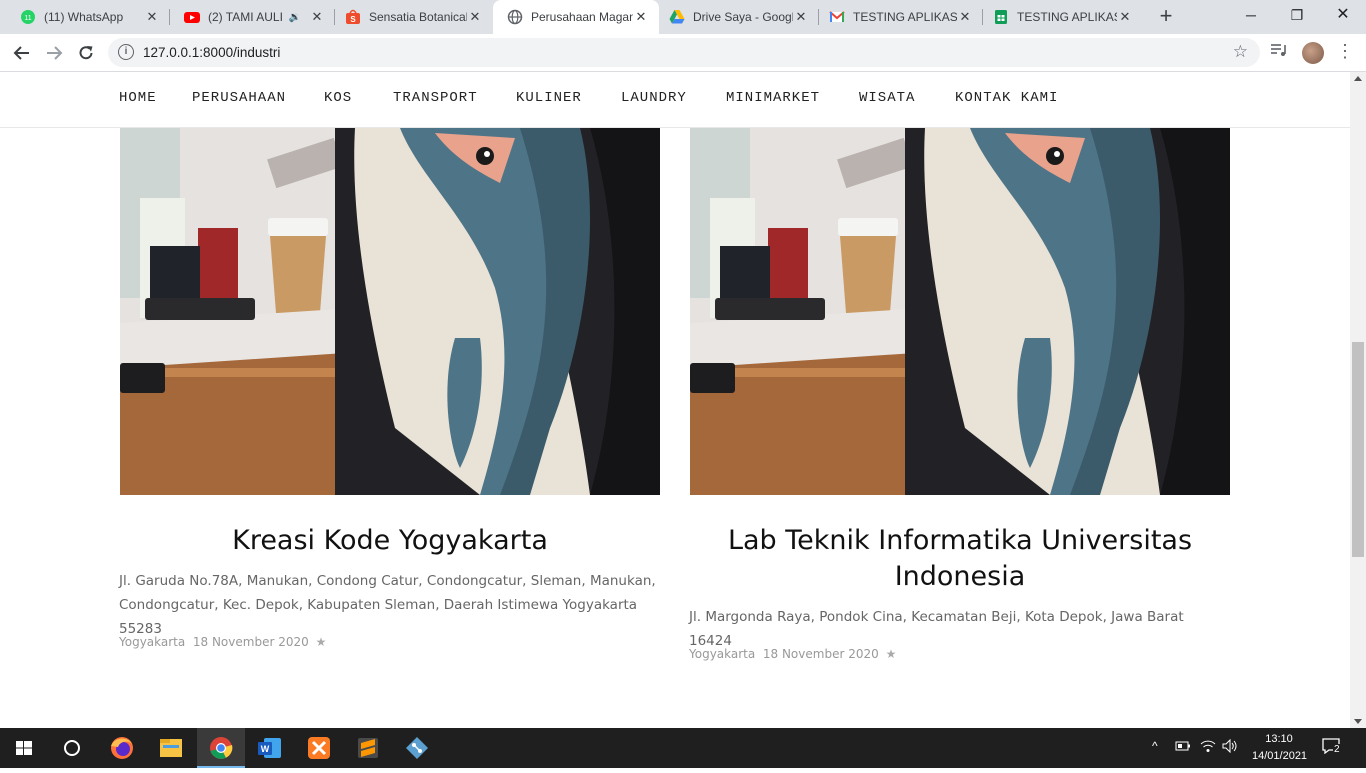 This screenshot has width=1366, height=773. What do you see at coordinates (353, 19) in the screenshot?
I see `svg-text: S` at bounding box center [353, 19].